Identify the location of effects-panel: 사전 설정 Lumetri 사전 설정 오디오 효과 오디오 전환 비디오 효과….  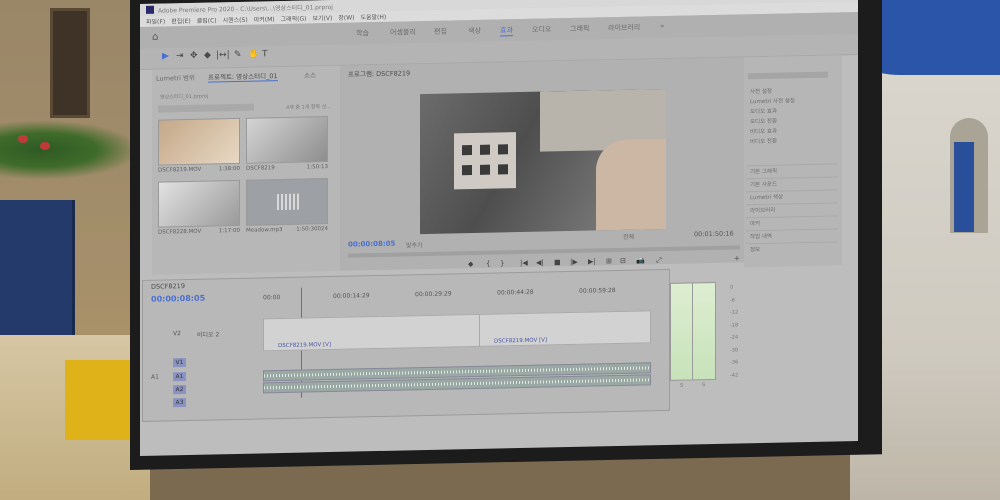
(793, 161).